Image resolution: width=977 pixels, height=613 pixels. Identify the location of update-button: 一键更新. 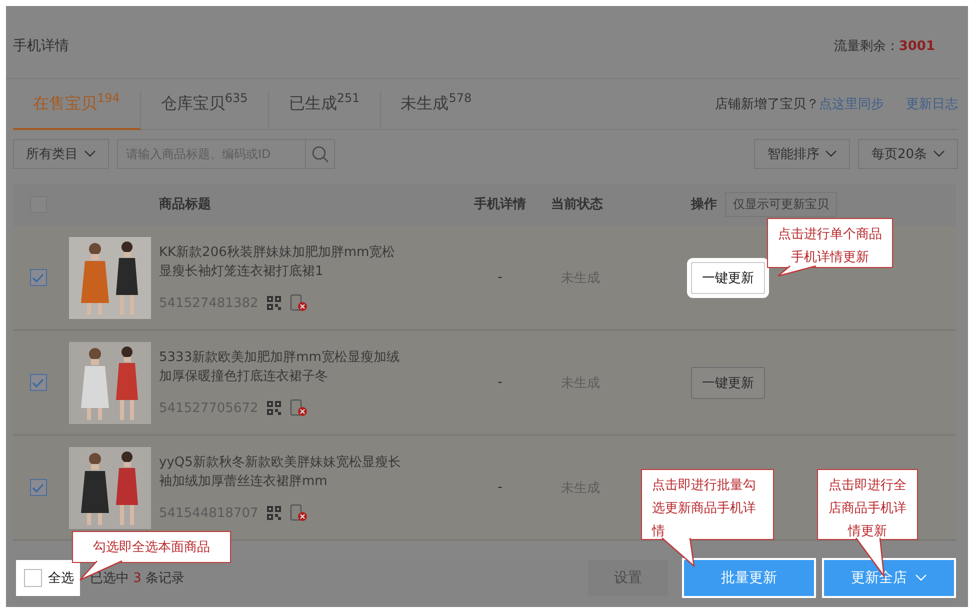
(728, 382).